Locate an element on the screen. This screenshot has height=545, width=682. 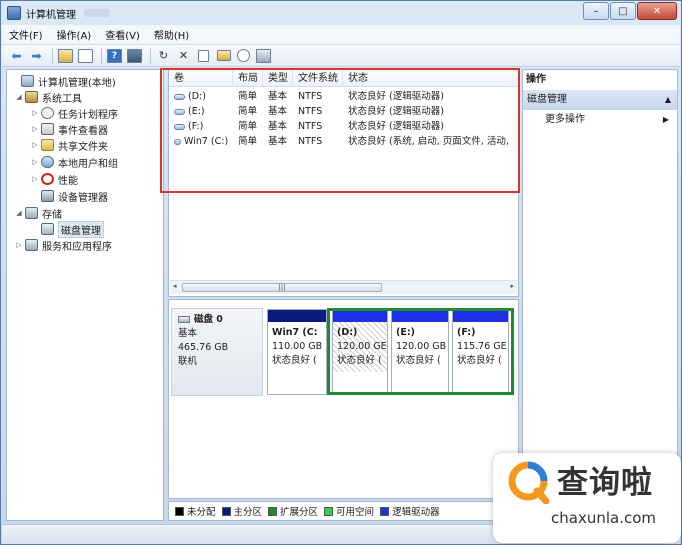
up-folder-icon is located at coordinates (65, 55).